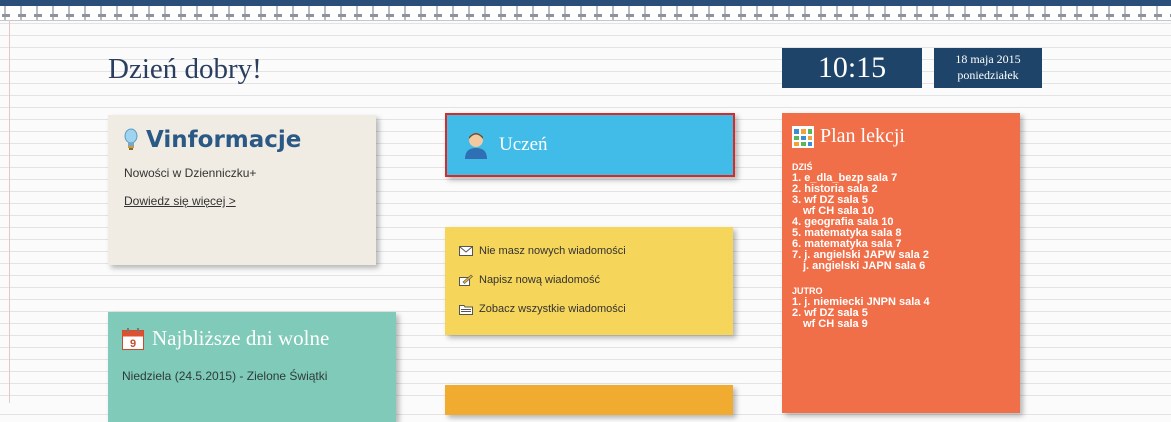 Image resolution: width=1171 pixels, height=422 pixels. I want to click on lesson-plan-header: Plan lekcji, so click(901, 136).